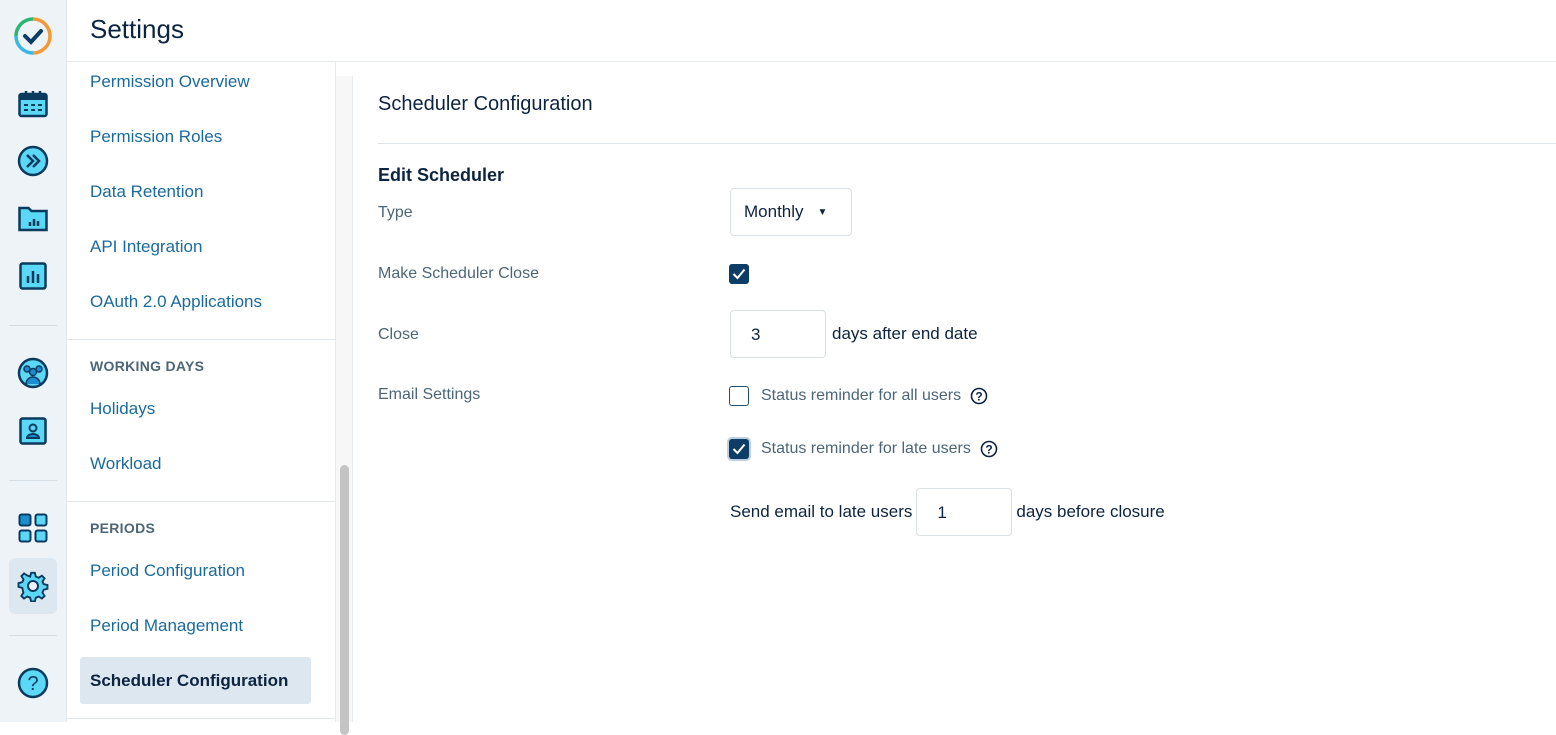 The width and height of the screenshot is (1556, 735). Describe the element at coordinates (195, 680) in the screenshot. I see `subnav-item-scheduler-configuration: Scheduler Configuration` at that location.